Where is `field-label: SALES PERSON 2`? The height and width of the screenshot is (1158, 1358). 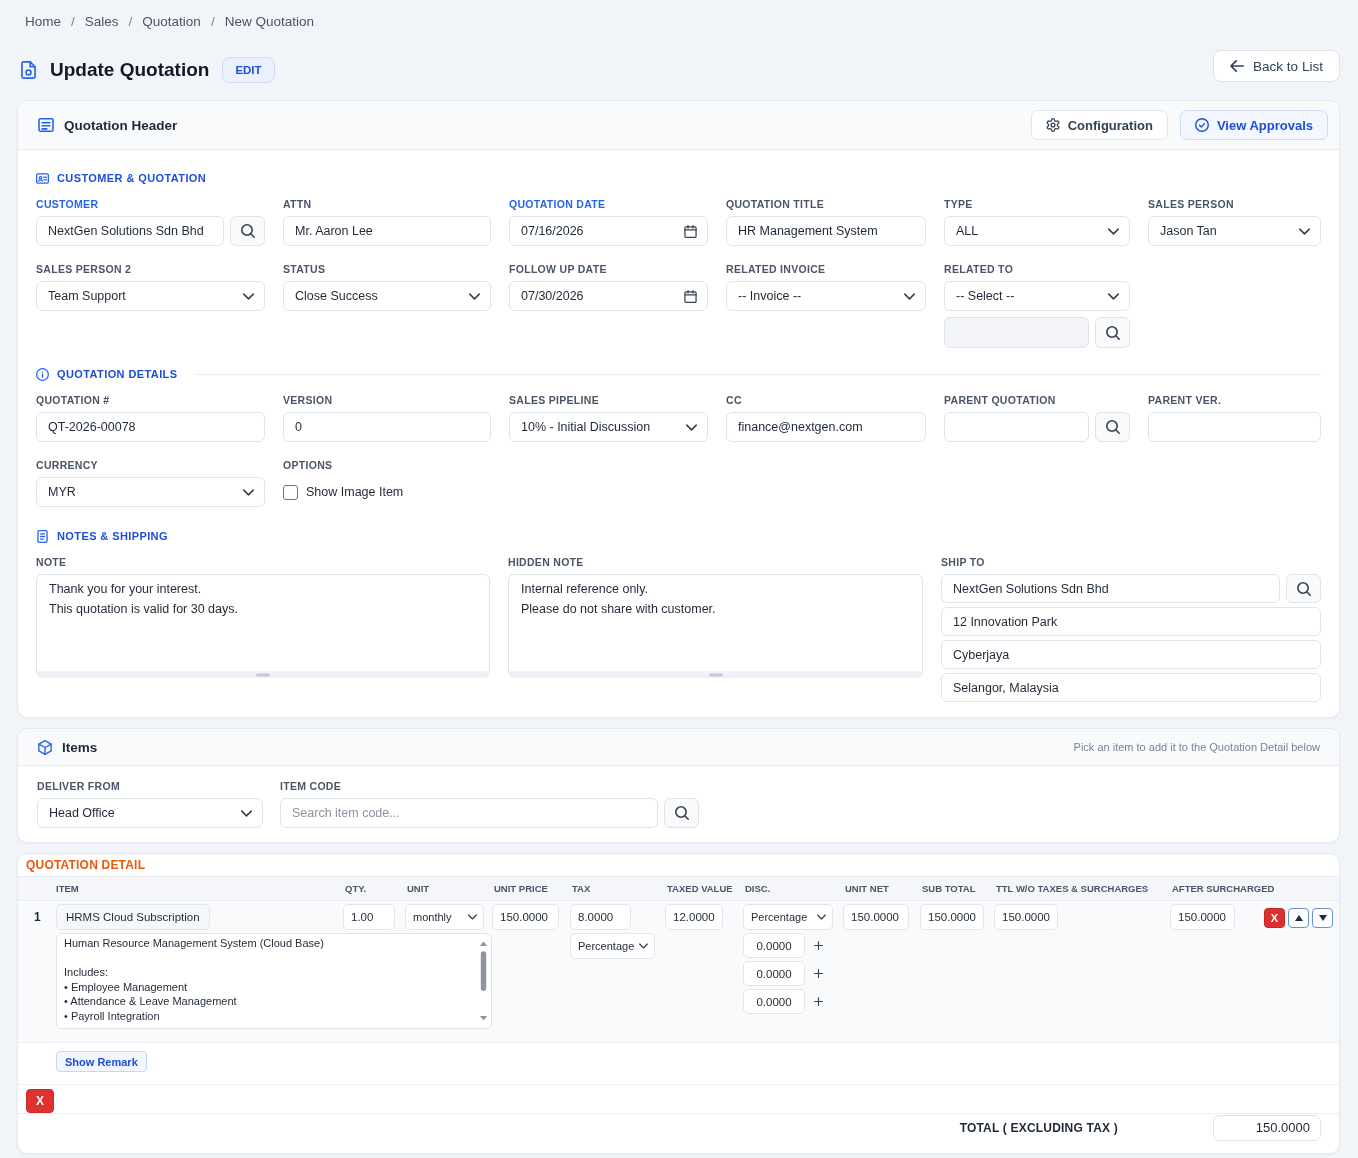 field-label: SALES PERSON 2 is located at coordinates (84, 269).